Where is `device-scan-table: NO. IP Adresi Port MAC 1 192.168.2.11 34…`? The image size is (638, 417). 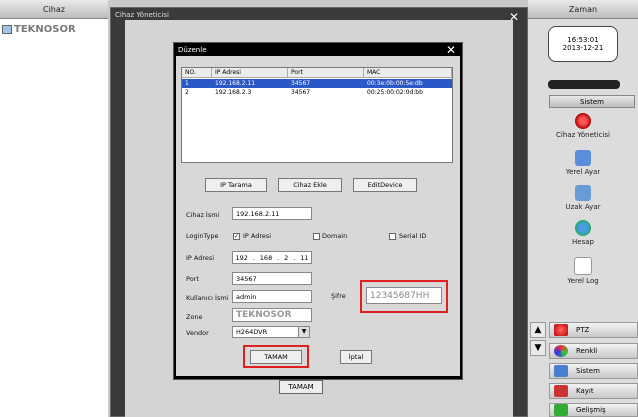
device-scan-table: NO. IP Adresi Port MAC 1 192.168.2.11 34… is located at coordinates (317, 115).